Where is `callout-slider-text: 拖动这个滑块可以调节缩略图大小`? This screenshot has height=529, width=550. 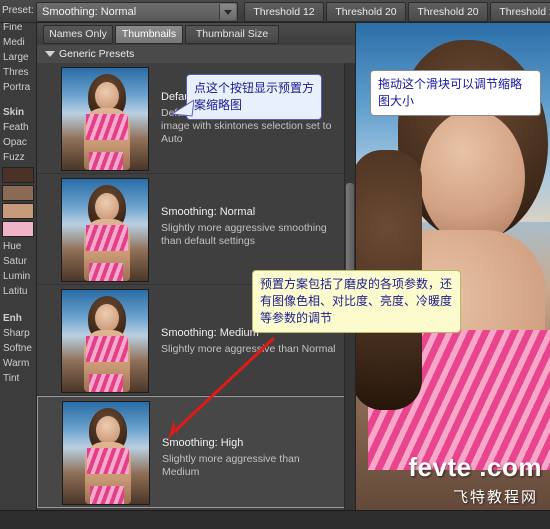
callout-slider-text: 拖动这个滑块可以调节缩略图大小 is located at coordinates (450, 92).